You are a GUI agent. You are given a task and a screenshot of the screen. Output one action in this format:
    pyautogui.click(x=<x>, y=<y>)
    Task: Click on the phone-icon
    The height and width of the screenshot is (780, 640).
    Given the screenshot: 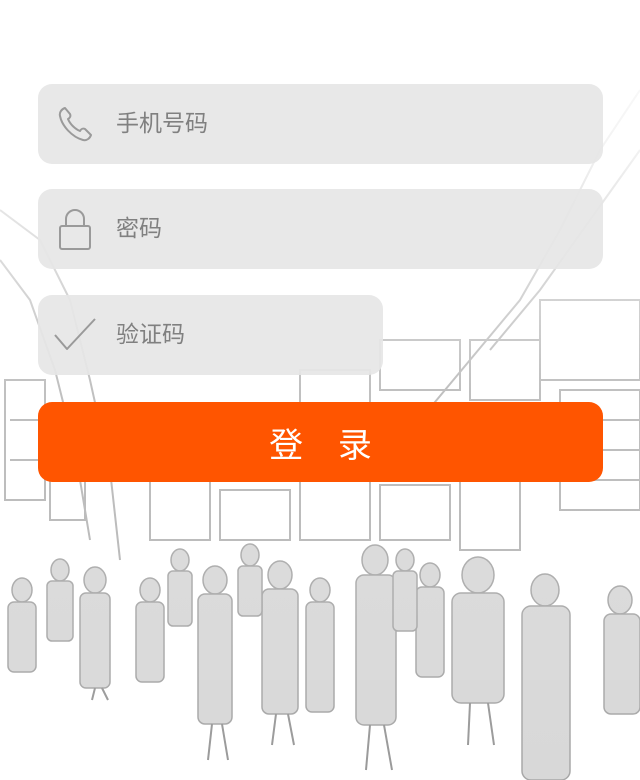 What is the action you would take?
    pyautogui.click(x=75, y=124)
    